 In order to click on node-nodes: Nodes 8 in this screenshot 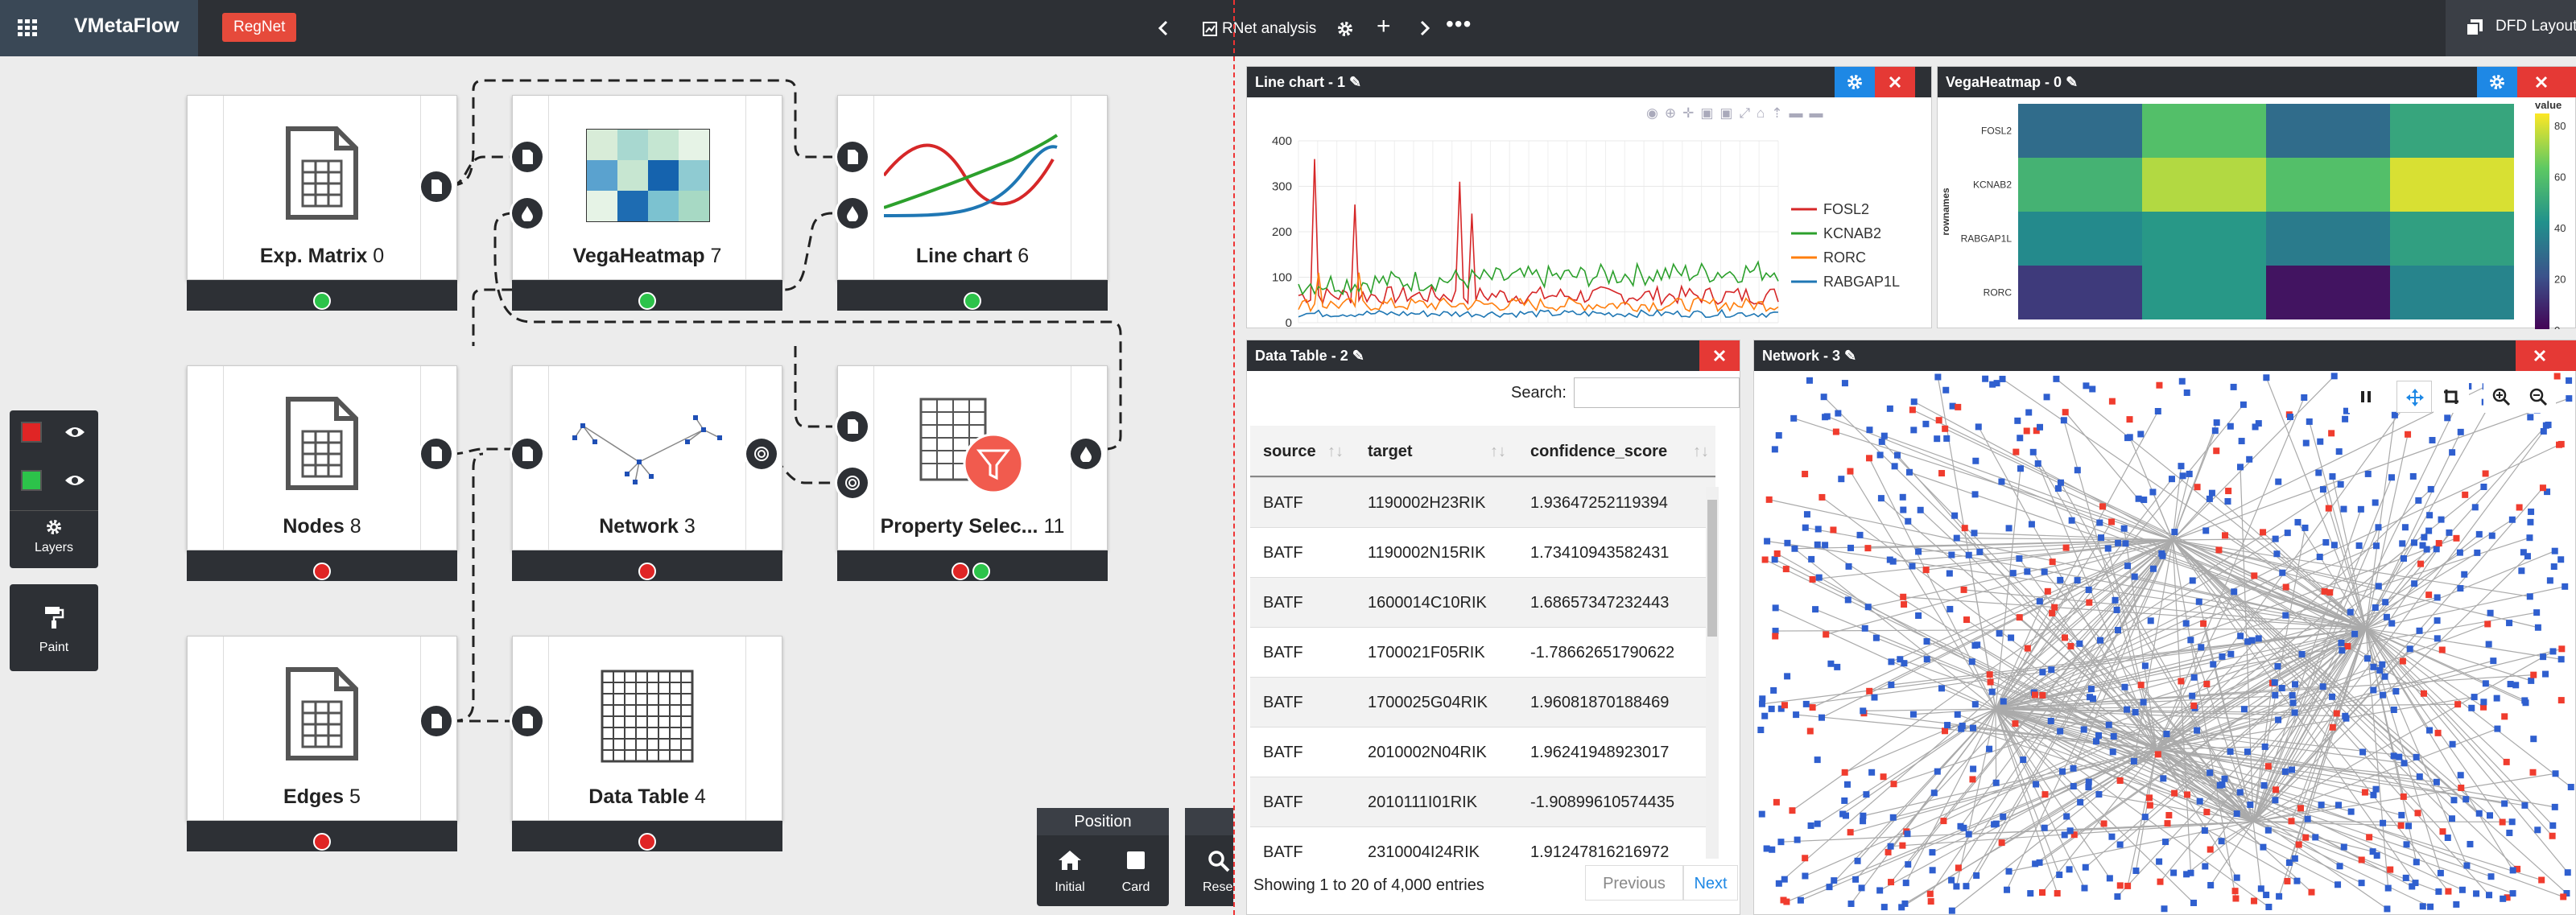, I will do `click(322, 473)`.